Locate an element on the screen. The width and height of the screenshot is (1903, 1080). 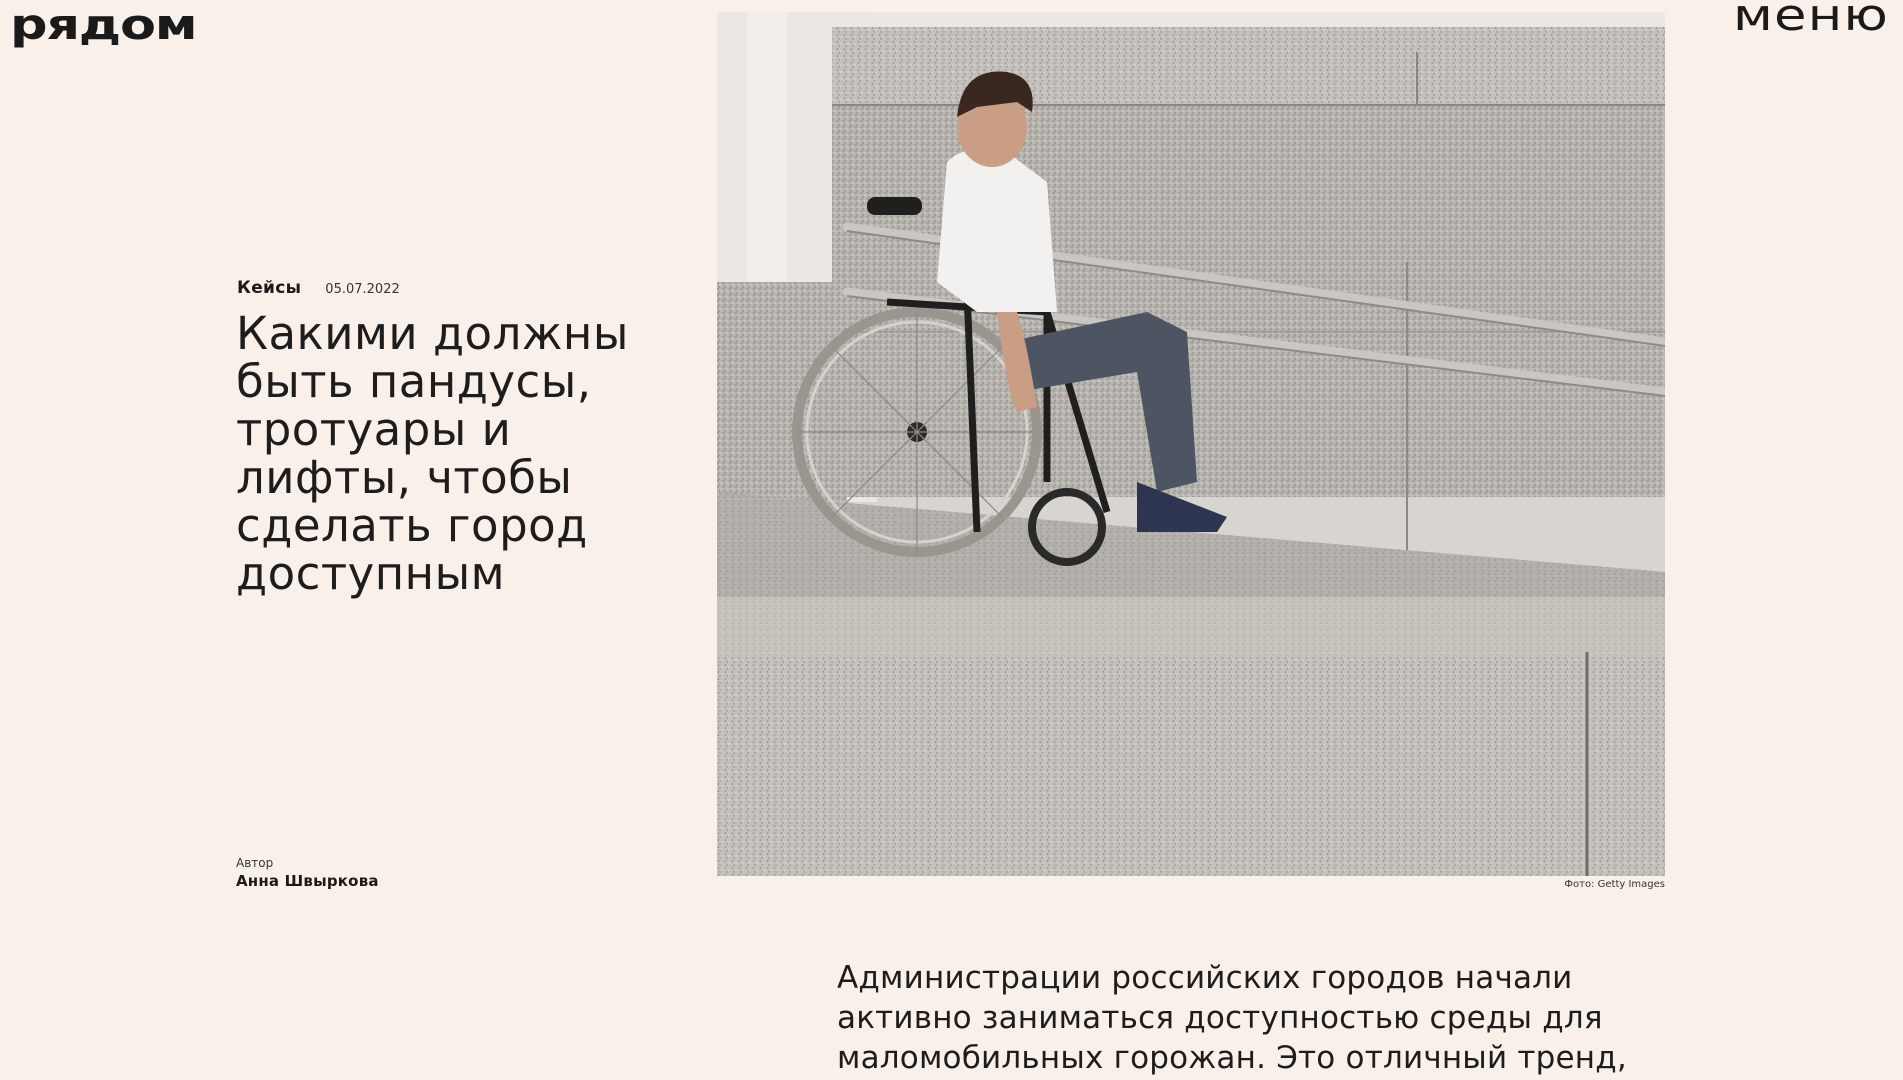
article-meta: Кейсы 05.07.2022 is located at coordinates (318, 288).